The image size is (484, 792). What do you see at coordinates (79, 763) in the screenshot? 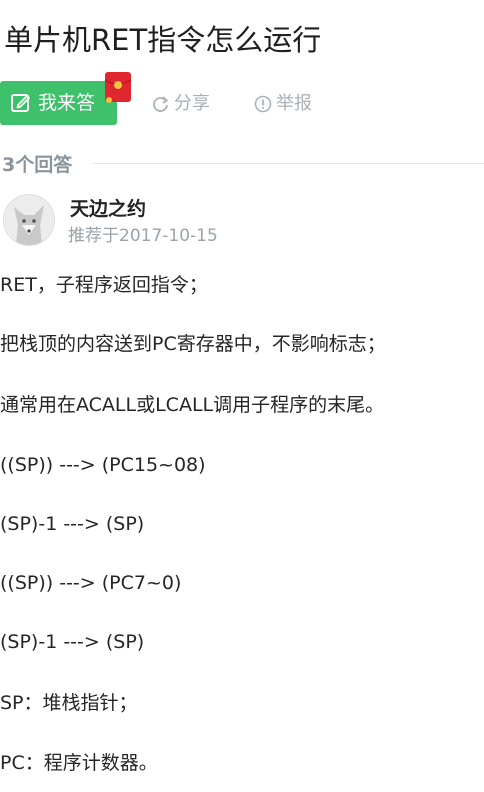
I see `answer-line: PC：程序计数器。` at bounding box center [79, 763].